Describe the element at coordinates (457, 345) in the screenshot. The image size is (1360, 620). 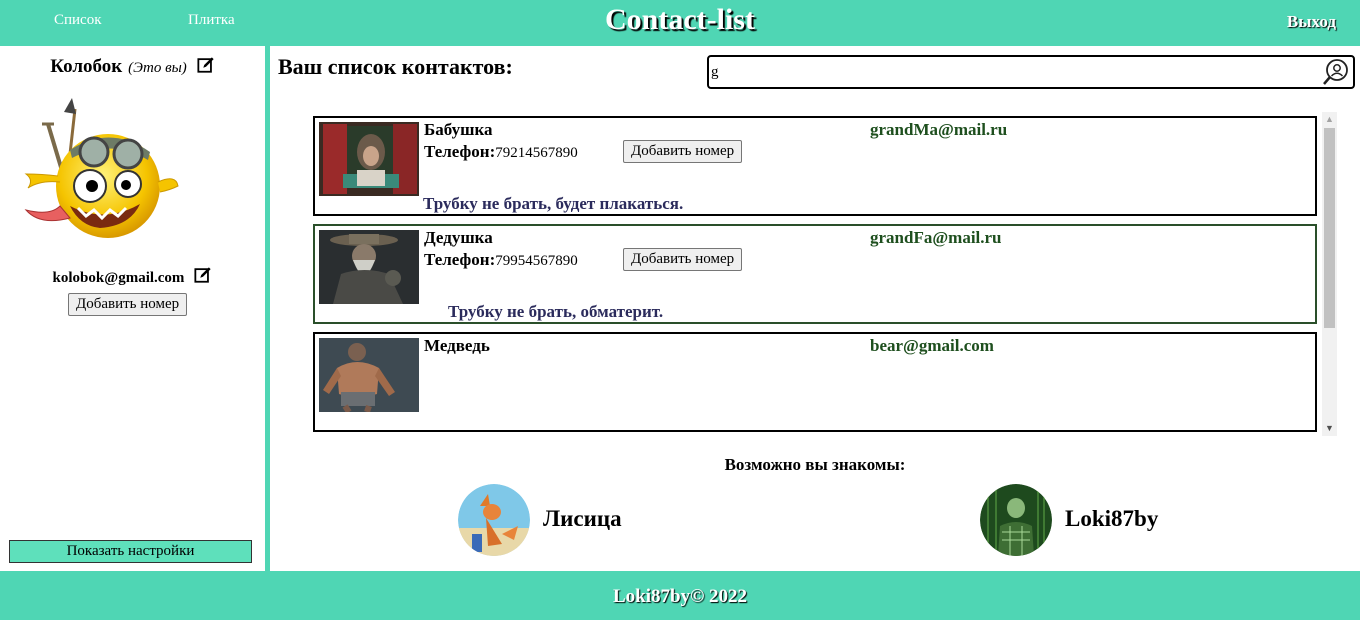
I see `contact-name: Медведь` at that location.